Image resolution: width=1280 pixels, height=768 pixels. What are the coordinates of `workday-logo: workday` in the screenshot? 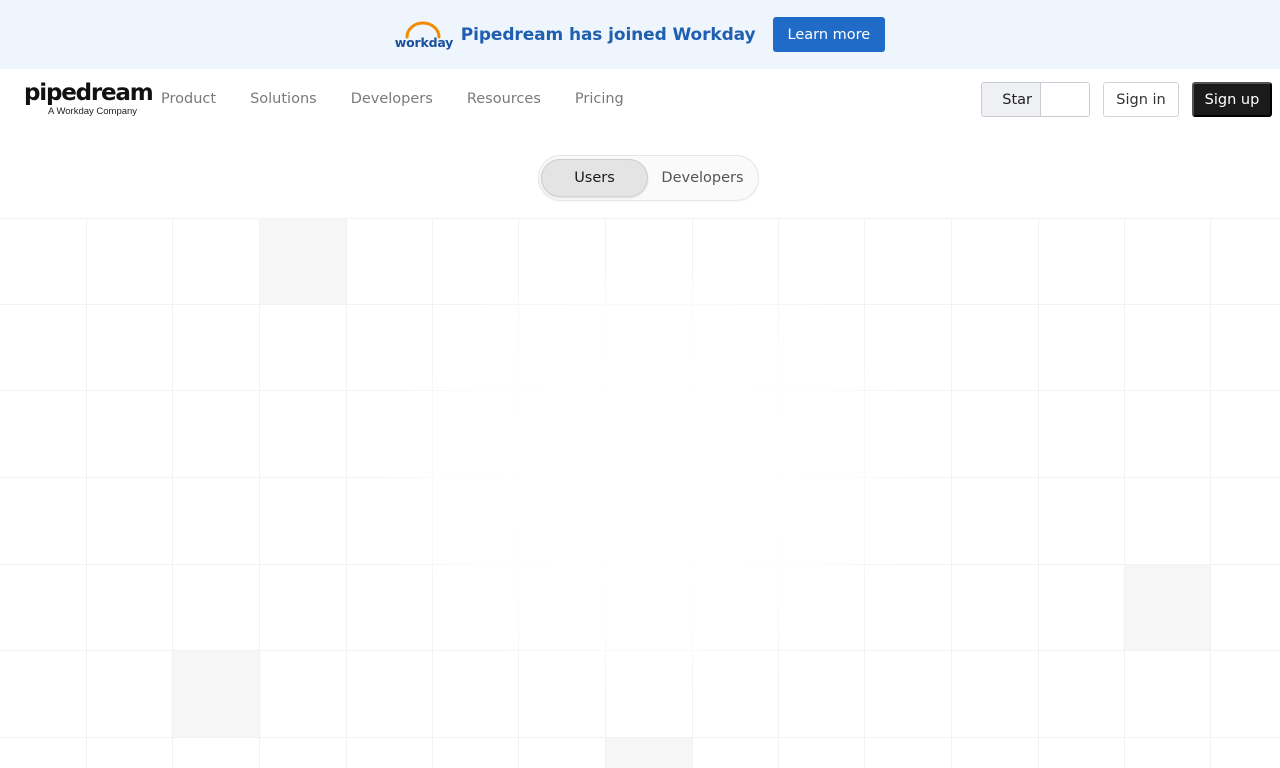 It's located at (424, 35).